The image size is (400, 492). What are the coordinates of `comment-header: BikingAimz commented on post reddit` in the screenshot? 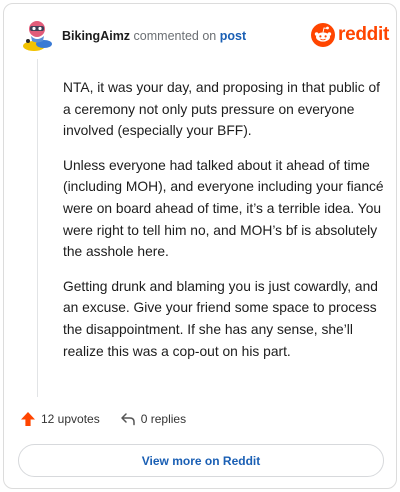 It's located at (200, 34).